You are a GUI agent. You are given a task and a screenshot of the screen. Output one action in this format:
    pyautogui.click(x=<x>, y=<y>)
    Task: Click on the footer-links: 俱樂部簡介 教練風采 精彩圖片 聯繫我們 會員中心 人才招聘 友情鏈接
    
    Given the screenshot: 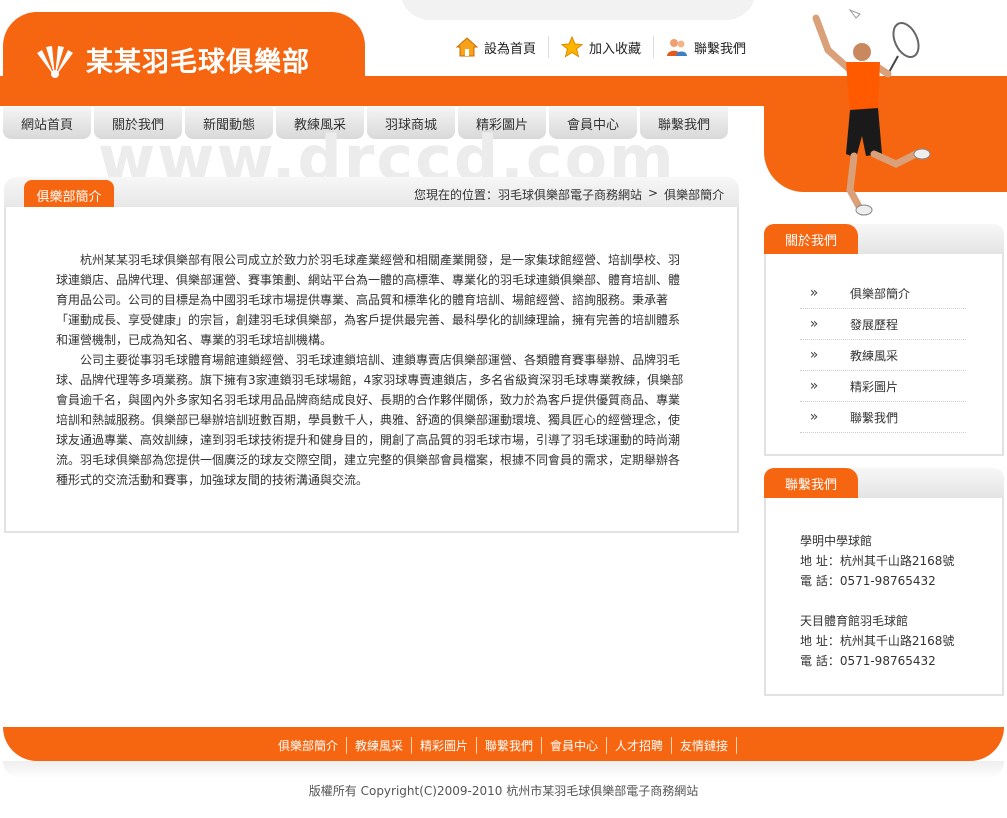 What is the action you would take?
    pyautogui.click(x=503, y=745)
    